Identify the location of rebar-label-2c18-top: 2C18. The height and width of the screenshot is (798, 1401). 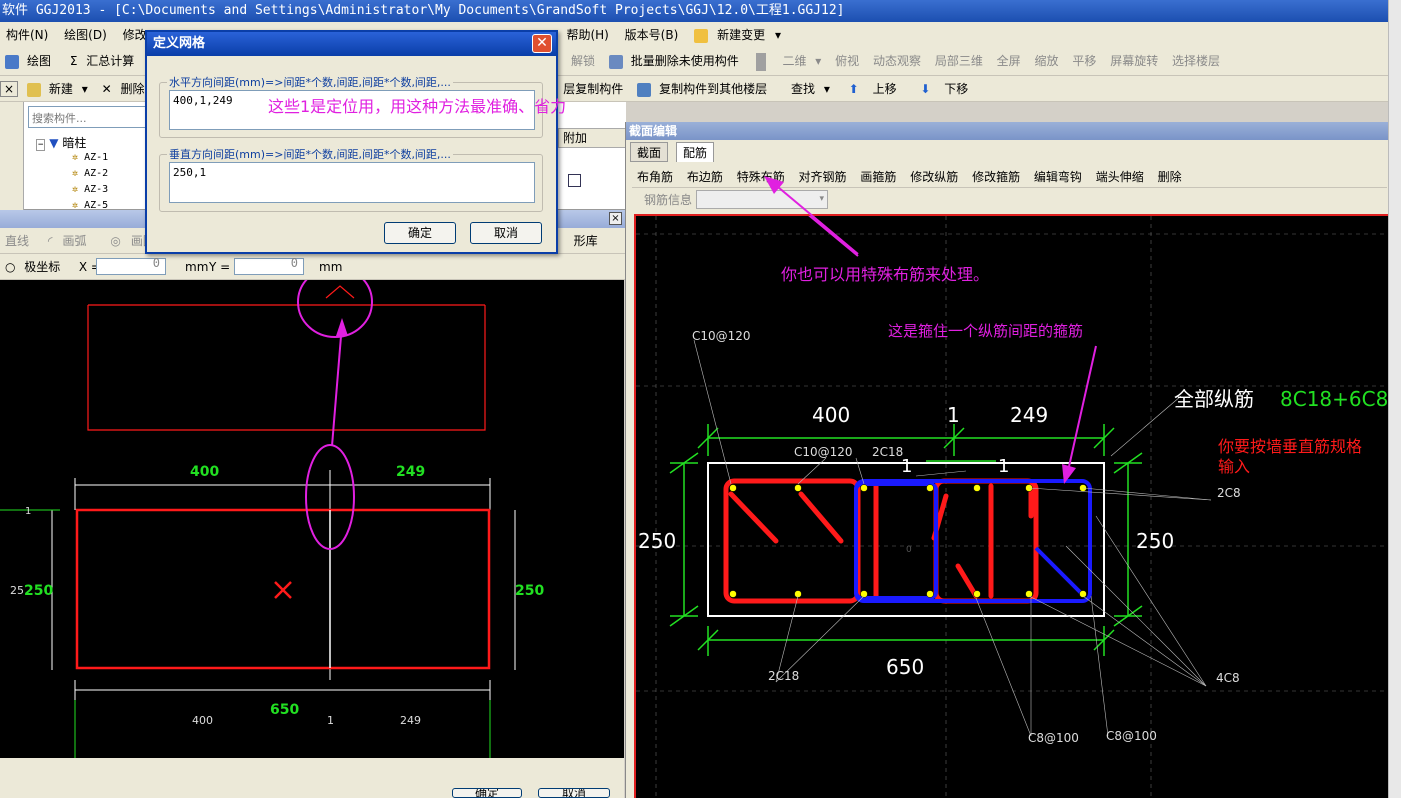
(887, 452).